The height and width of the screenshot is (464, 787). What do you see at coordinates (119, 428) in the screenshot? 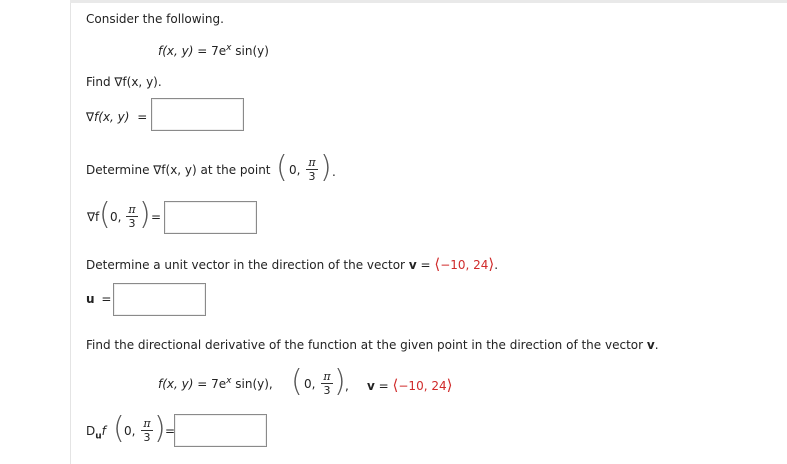
I see `dd-open-paren: (` at bounding box center [119, 428].